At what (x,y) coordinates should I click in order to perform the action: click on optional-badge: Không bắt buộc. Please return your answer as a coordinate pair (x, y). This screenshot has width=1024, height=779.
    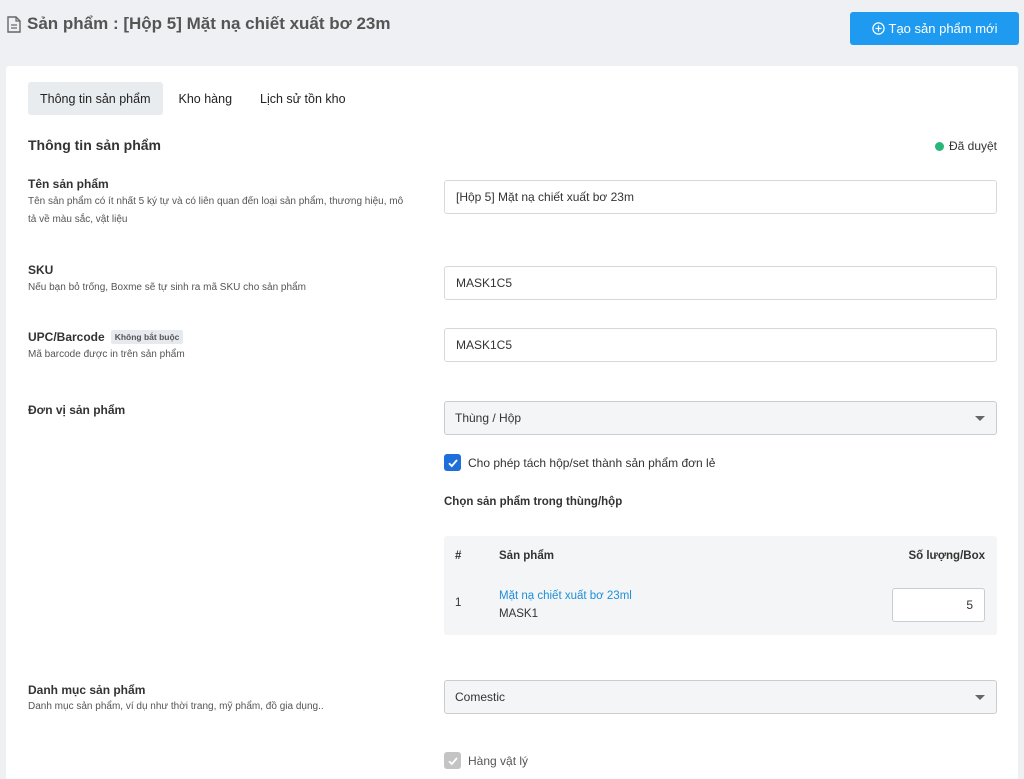
    Looking at the image, I should click on (147, 337).